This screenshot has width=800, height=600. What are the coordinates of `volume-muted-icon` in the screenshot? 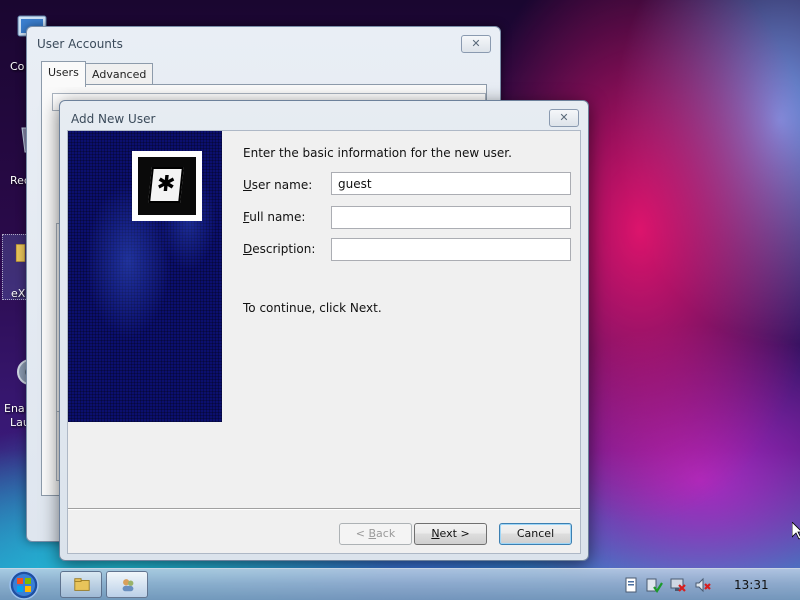 It's located at (703, 585).